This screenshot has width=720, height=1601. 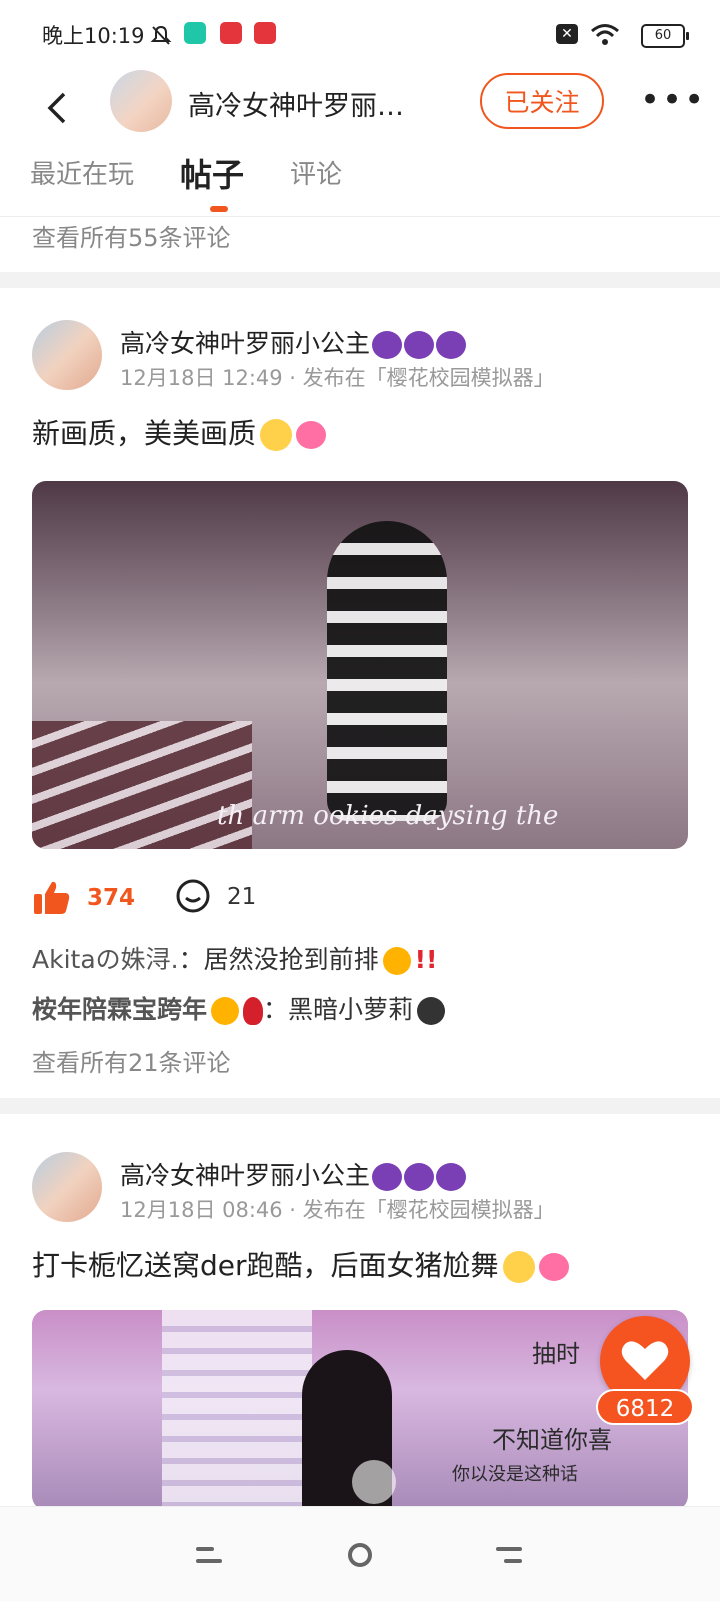 I want to click on tab-recently-played: 最近在玩, so click(x=82, y=172).